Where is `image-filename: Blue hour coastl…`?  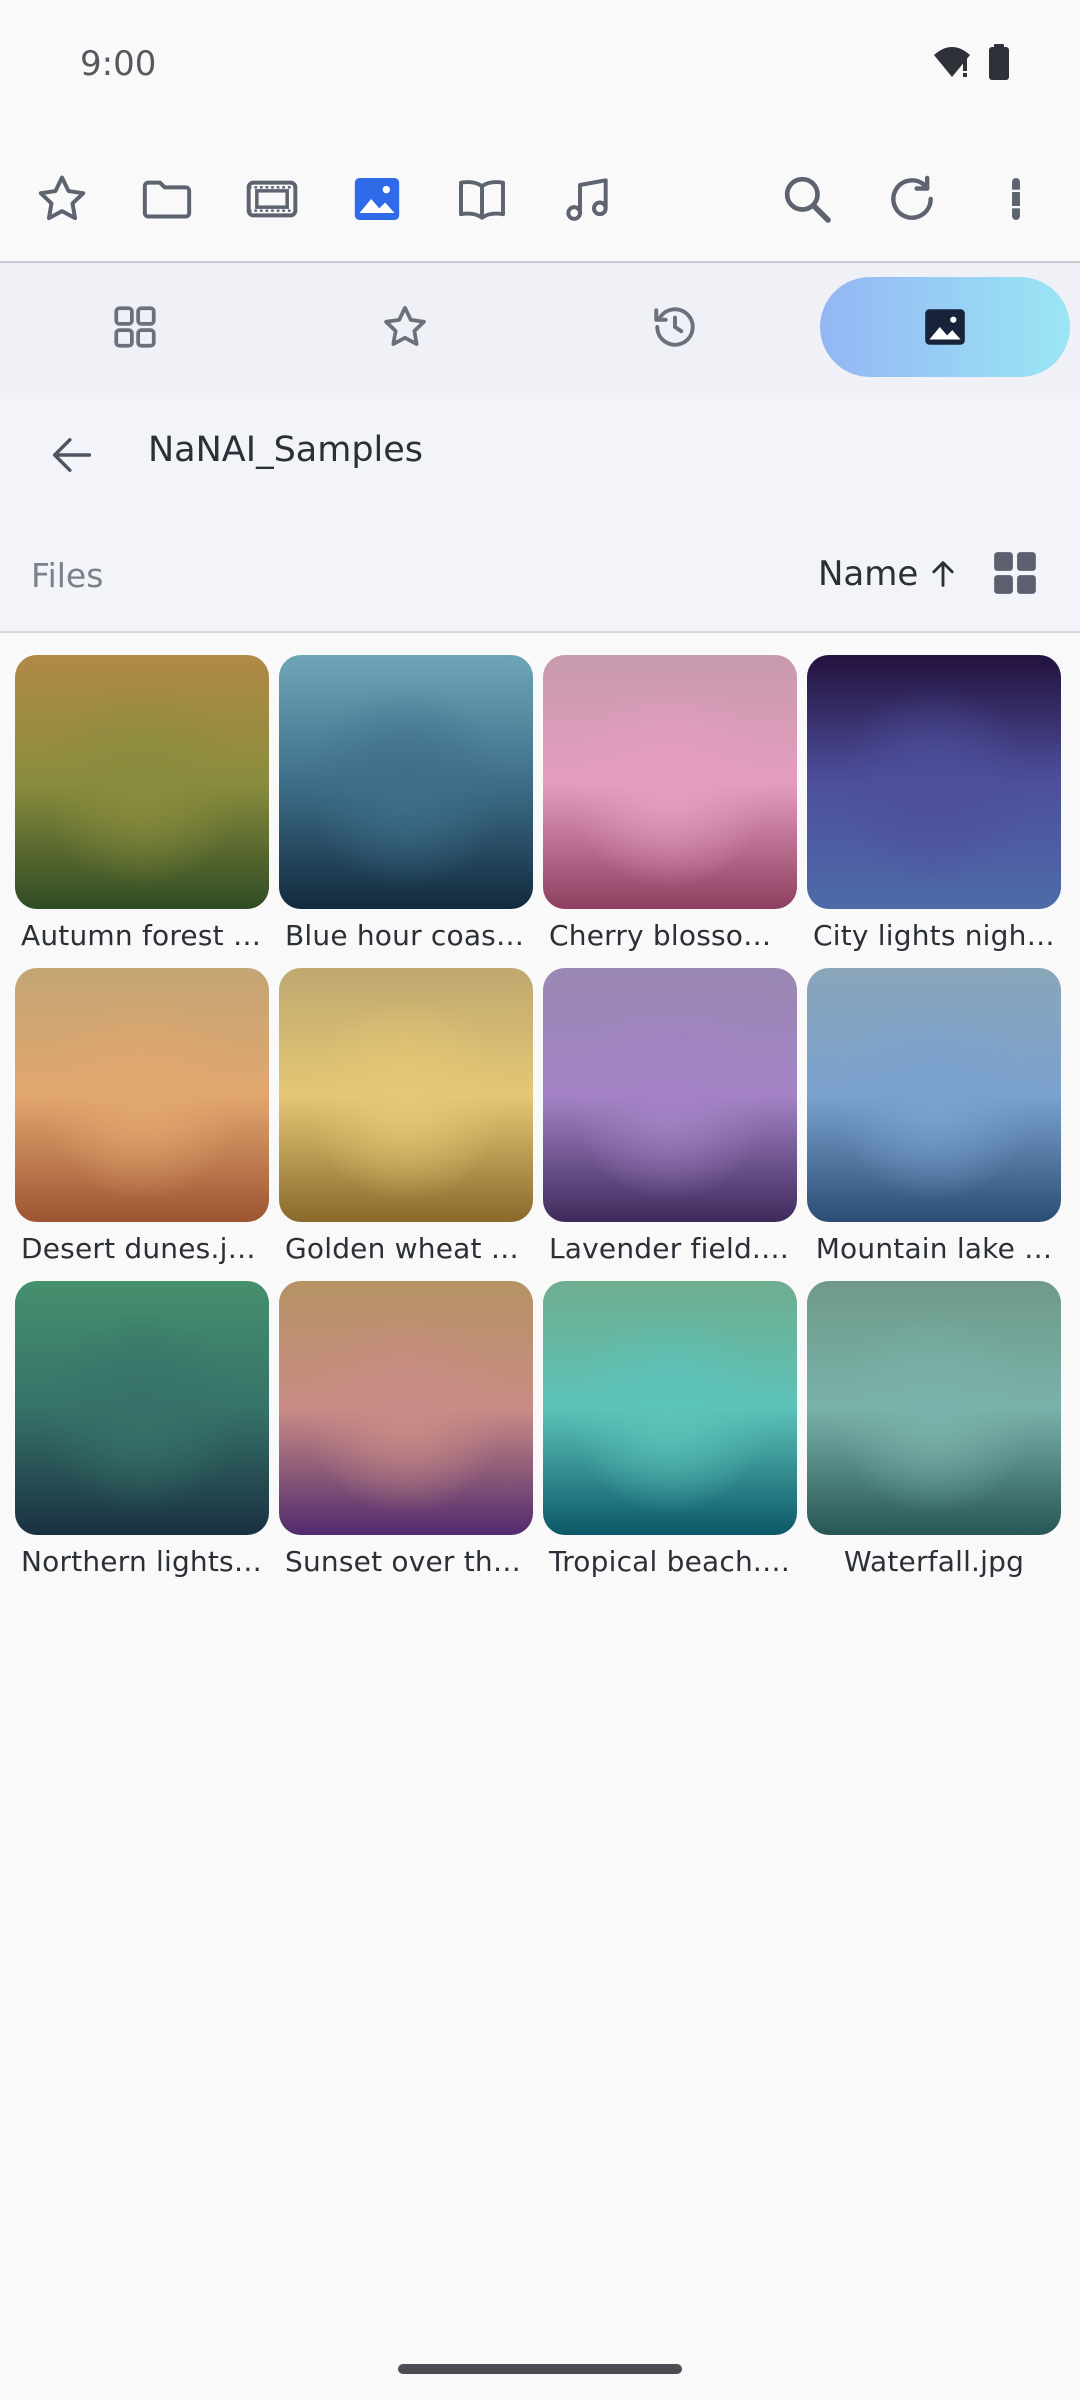
image-filename: Blue hour coastl… is located at coordinates (409, 935).